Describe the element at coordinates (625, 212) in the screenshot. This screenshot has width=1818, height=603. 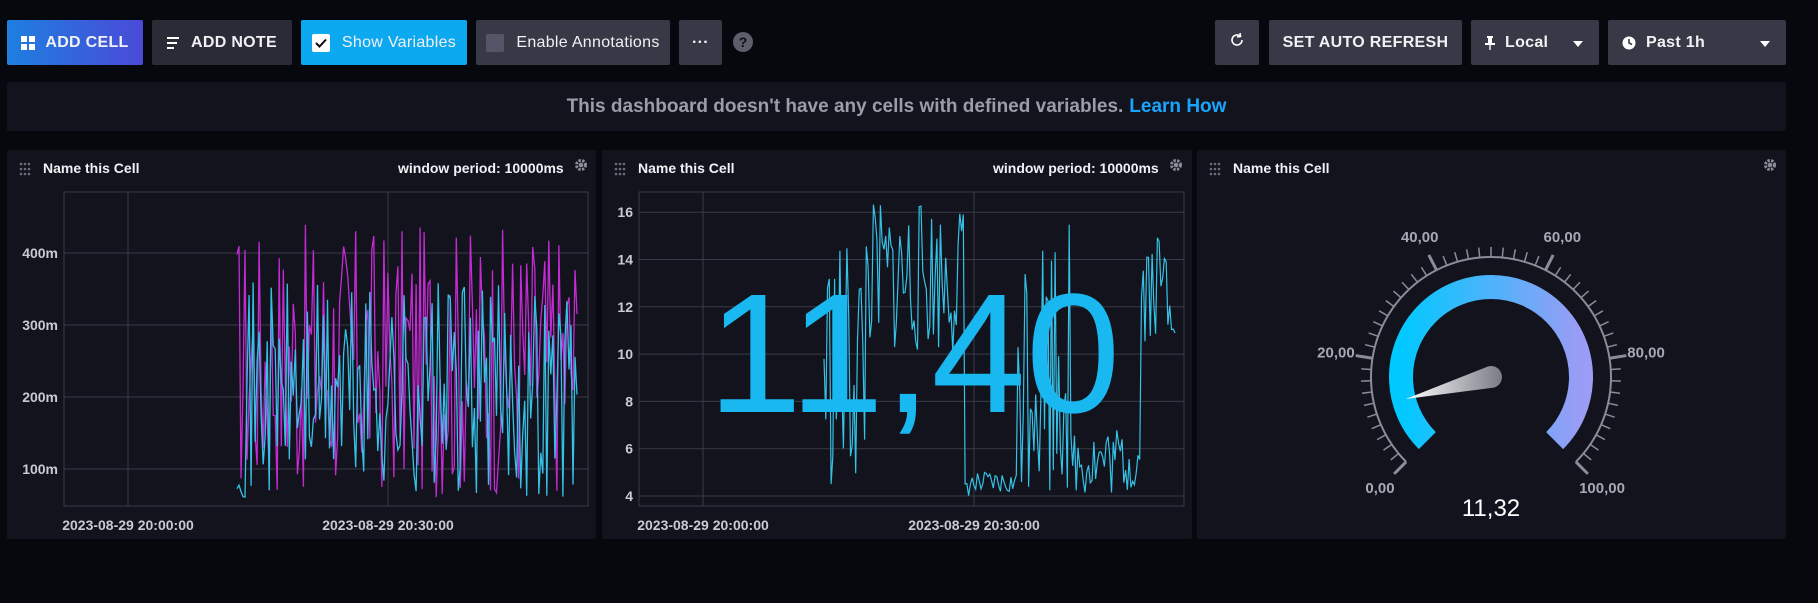
I see `y-tick-label: 16` at that location.